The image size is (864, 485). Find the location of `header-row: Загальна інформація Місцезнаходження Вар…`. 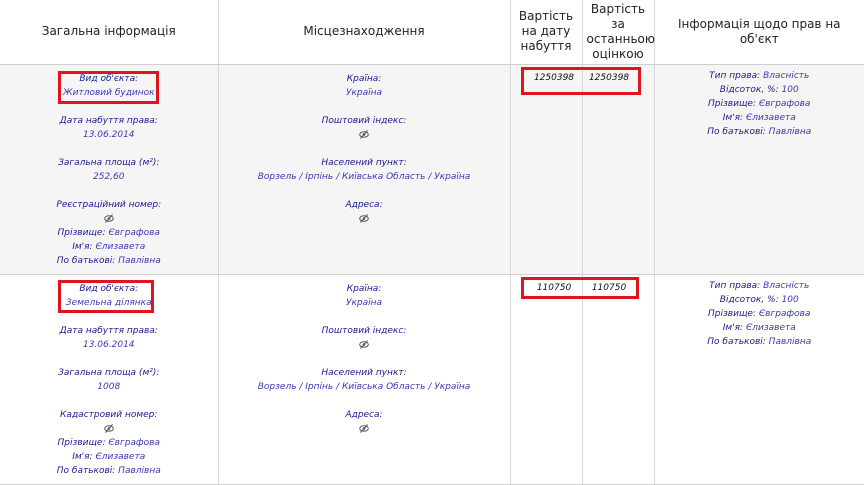

header-row: Загальна інформація Місцезнаходження Вар… is located at coordinates (432, 32).